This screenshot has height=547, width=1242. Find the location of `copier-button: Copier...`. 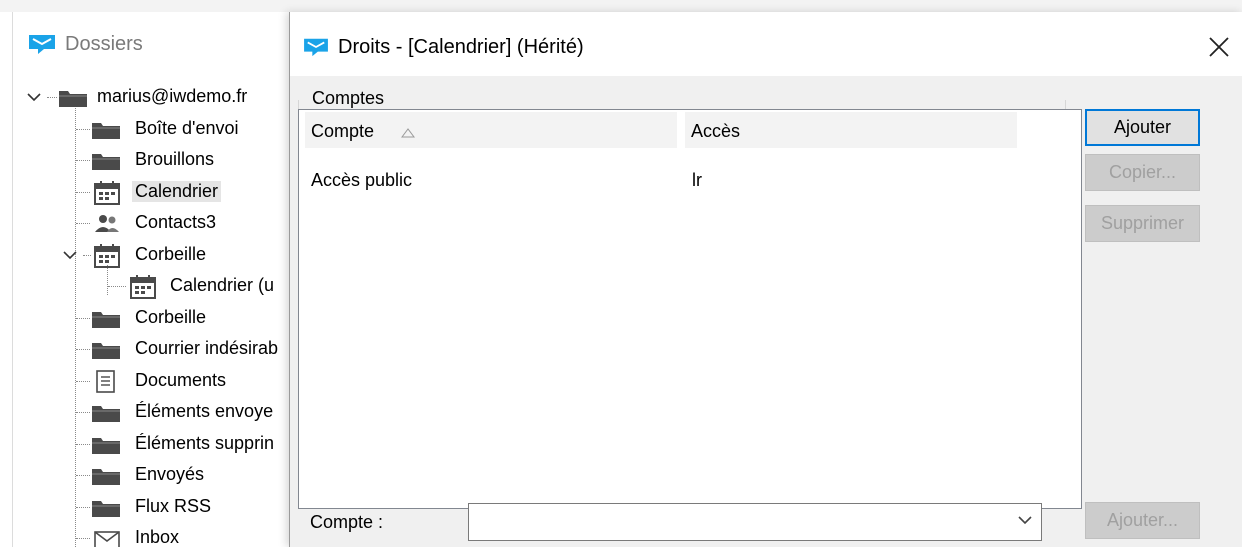

copier-button: Copier... is located at coordinates (1142, 172).